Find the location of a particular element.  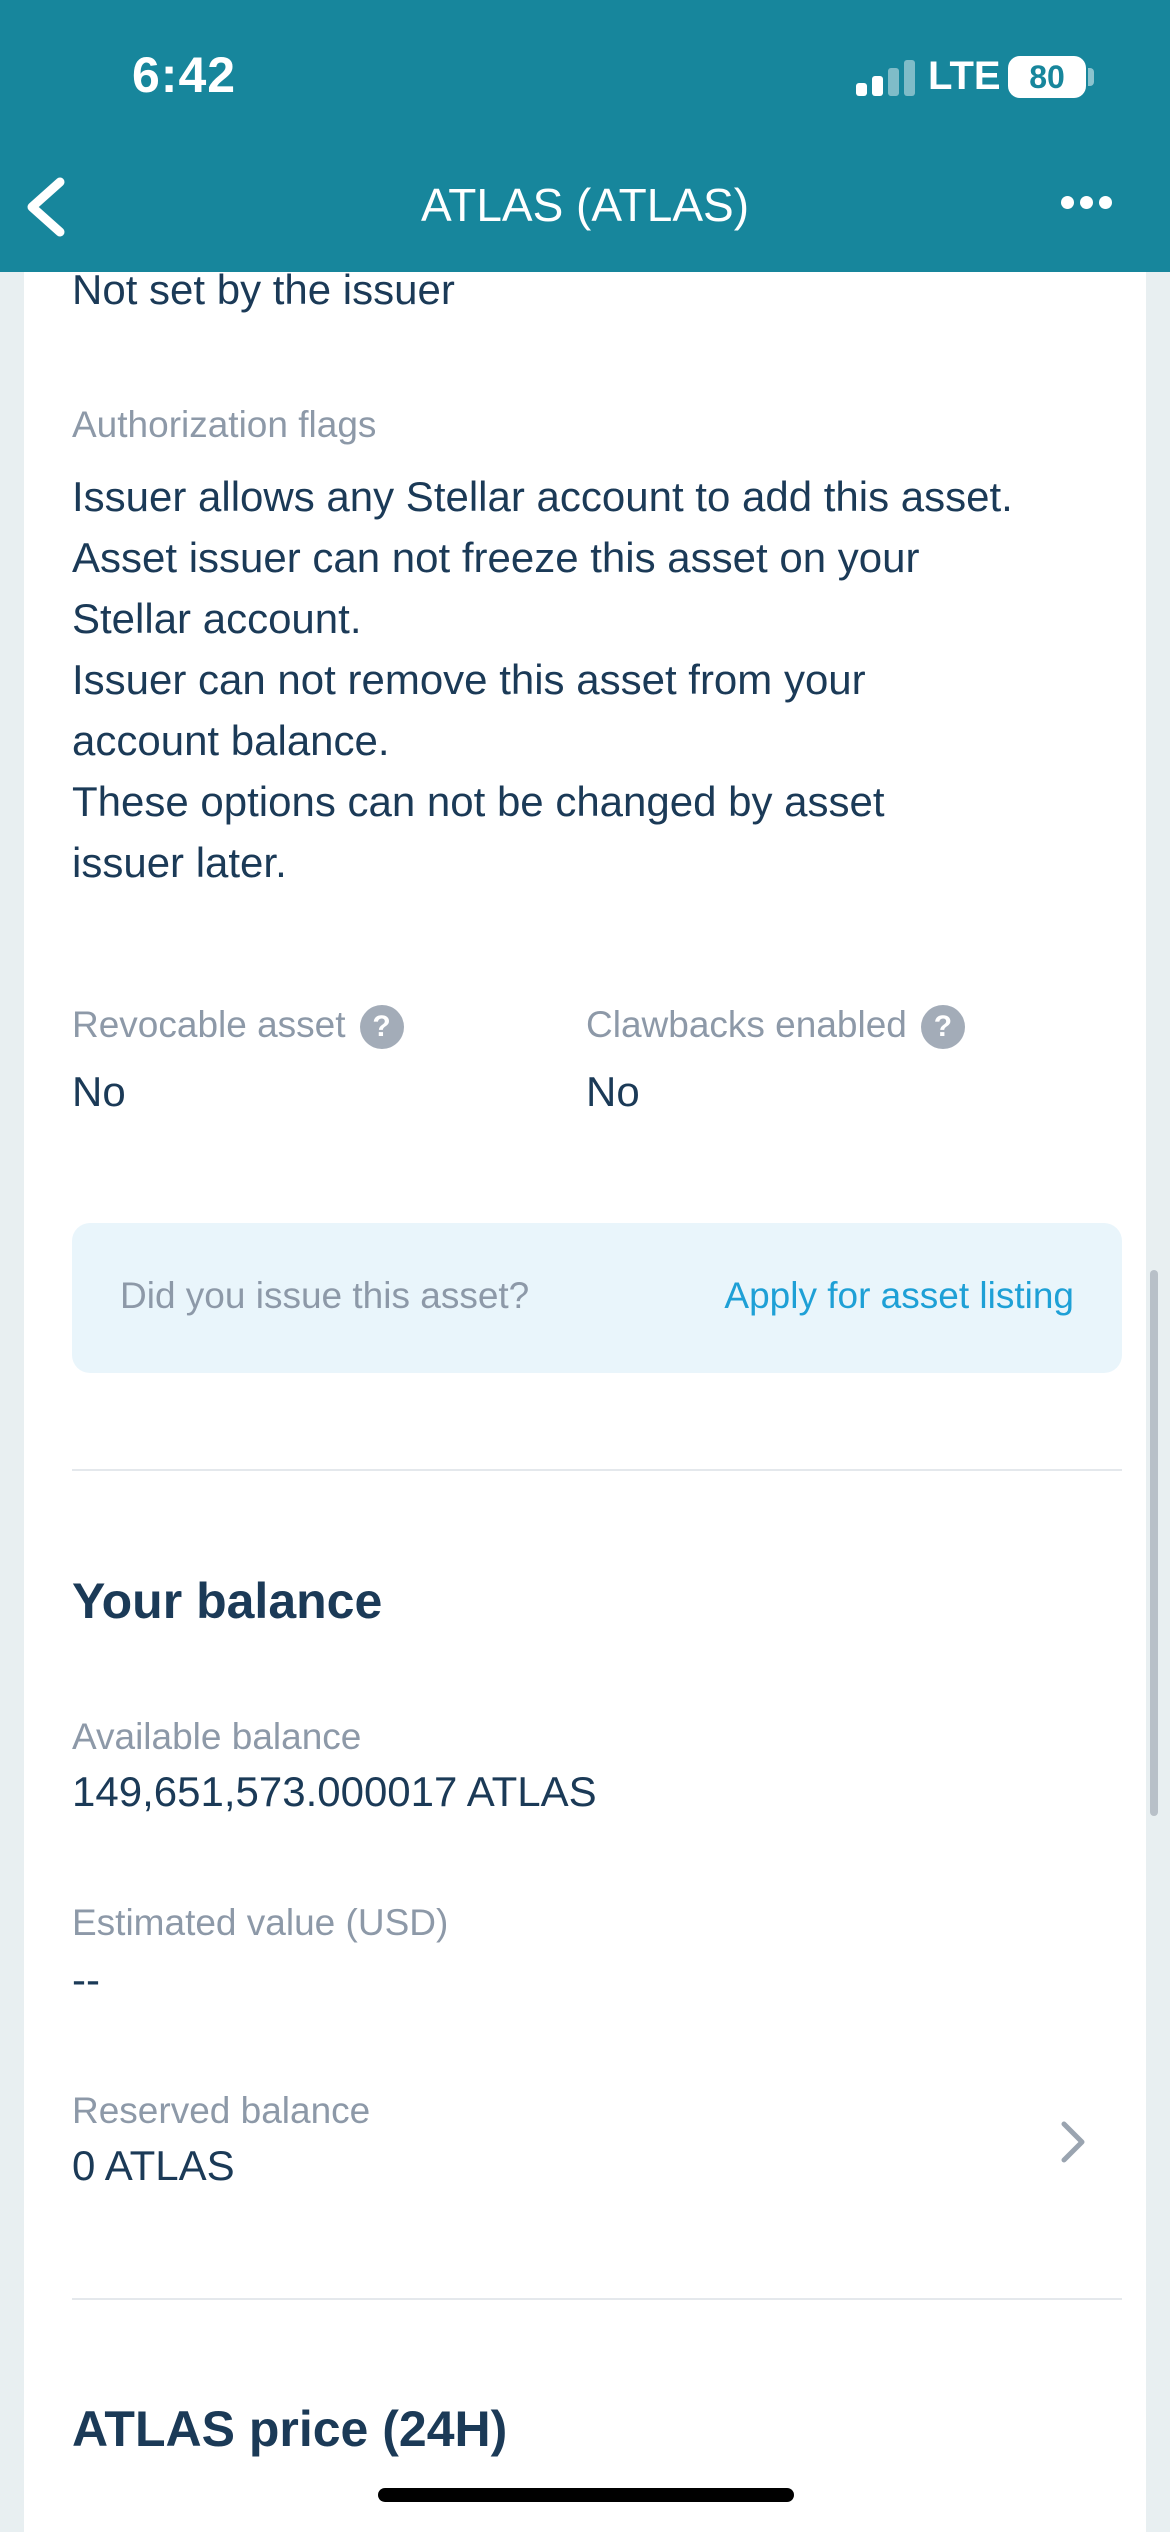

battery-tip is located at coordinates (1091, 77).